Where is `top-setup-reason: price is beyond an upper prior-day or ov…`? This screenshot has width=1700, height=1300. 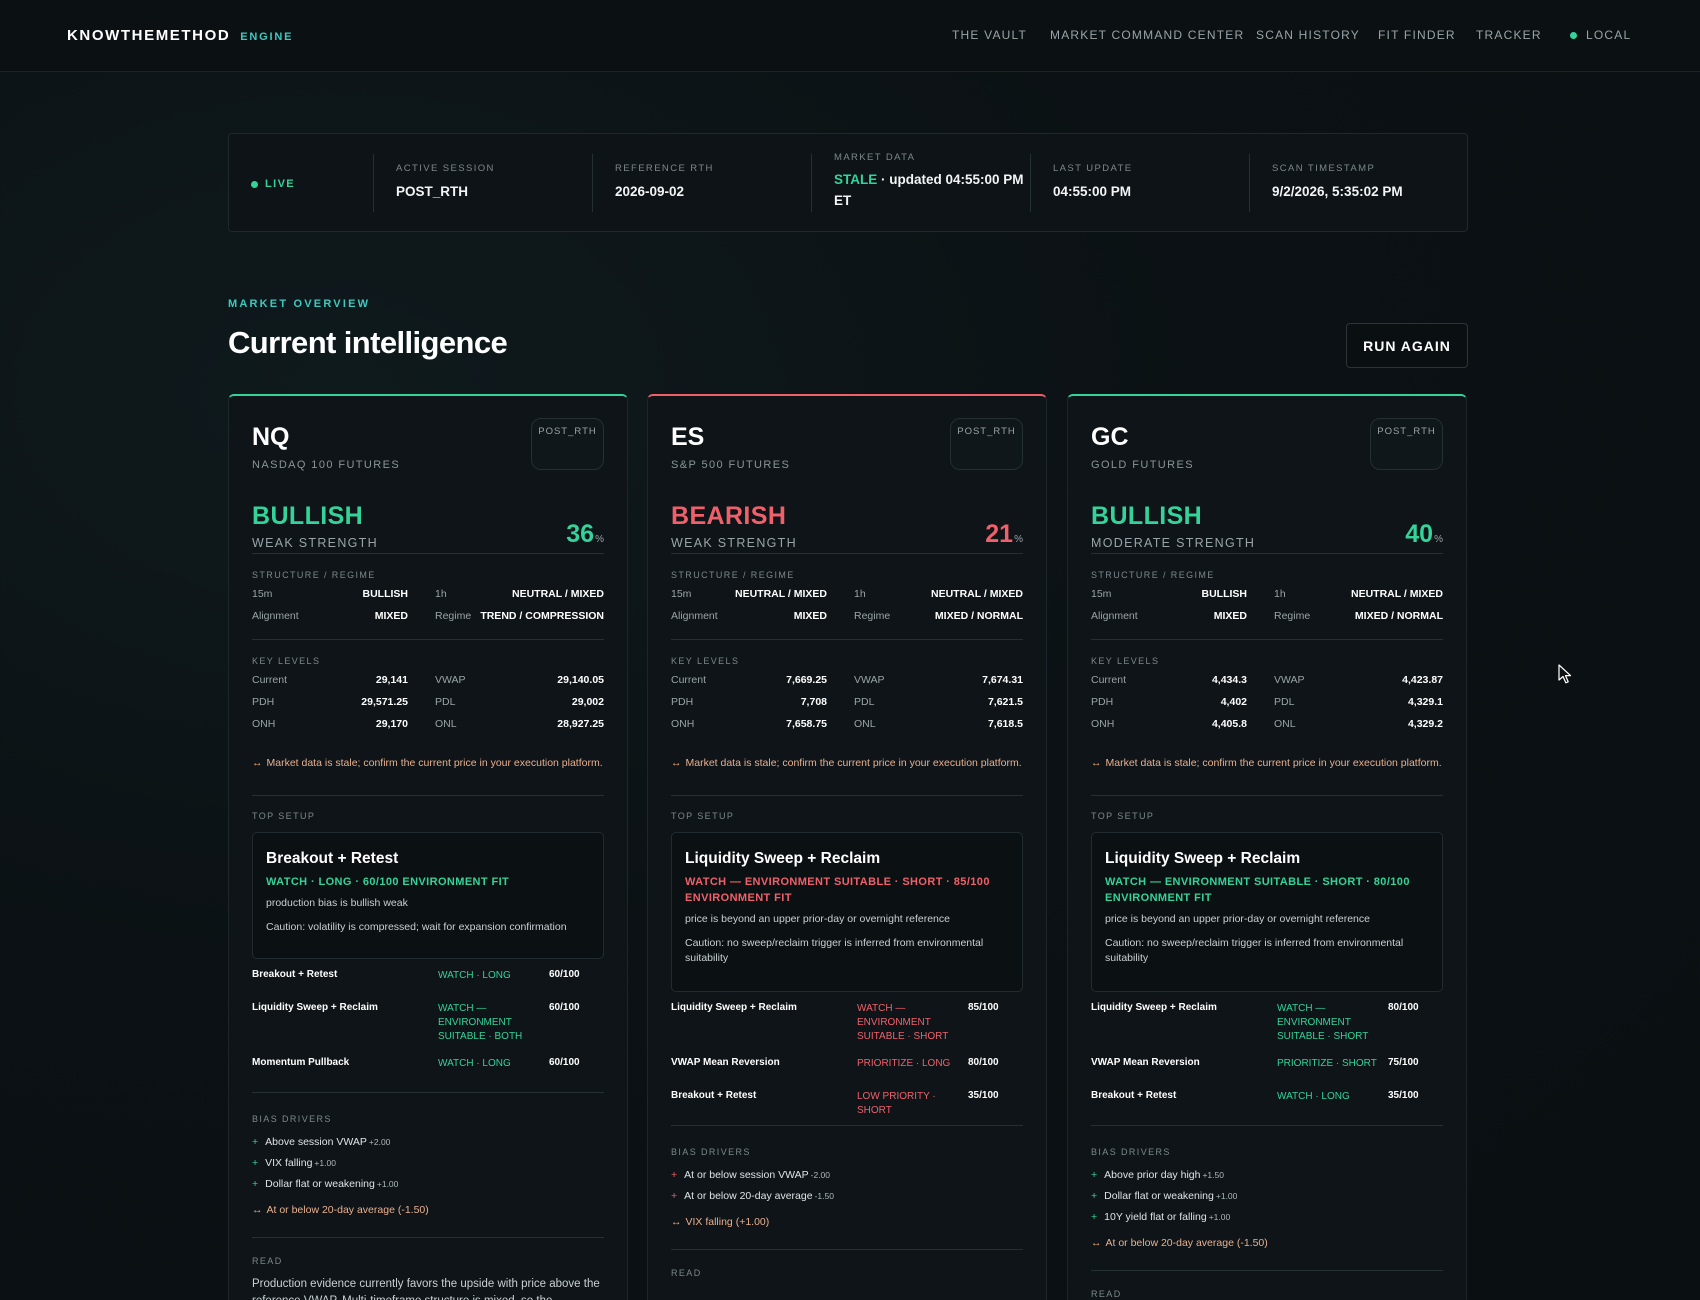
top-setup-reason: price is beyond an upper prior-day or ov… is located at coordinates (1237, 919).